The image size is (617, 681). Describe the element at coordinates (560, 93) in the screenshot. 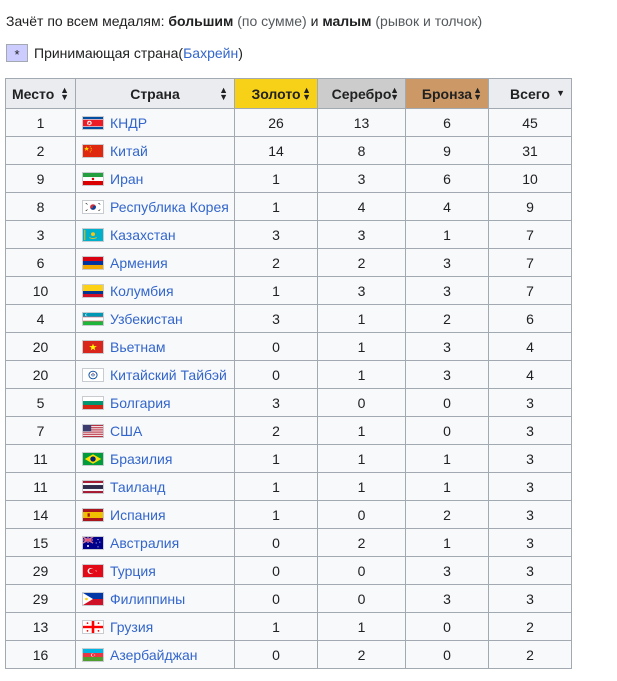

I see `sort-desc-icon: ▼` at that location.